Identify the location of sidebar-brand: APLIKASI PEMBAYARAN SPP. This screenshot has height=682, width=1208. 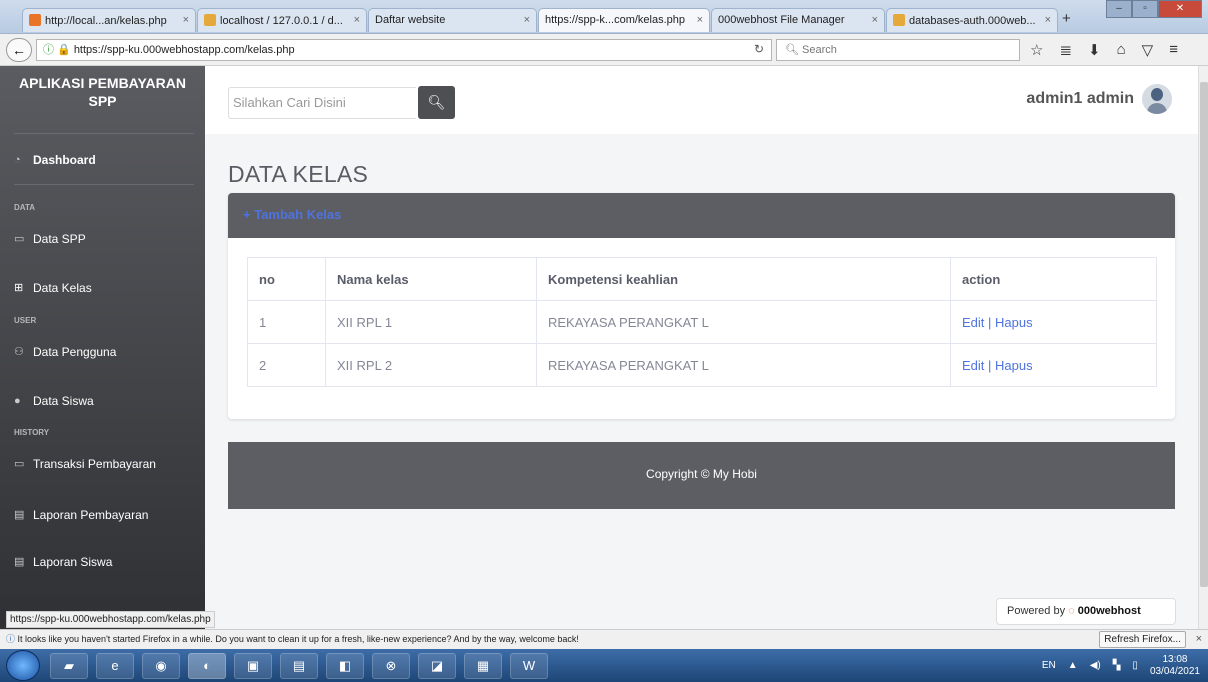
(102, 92).